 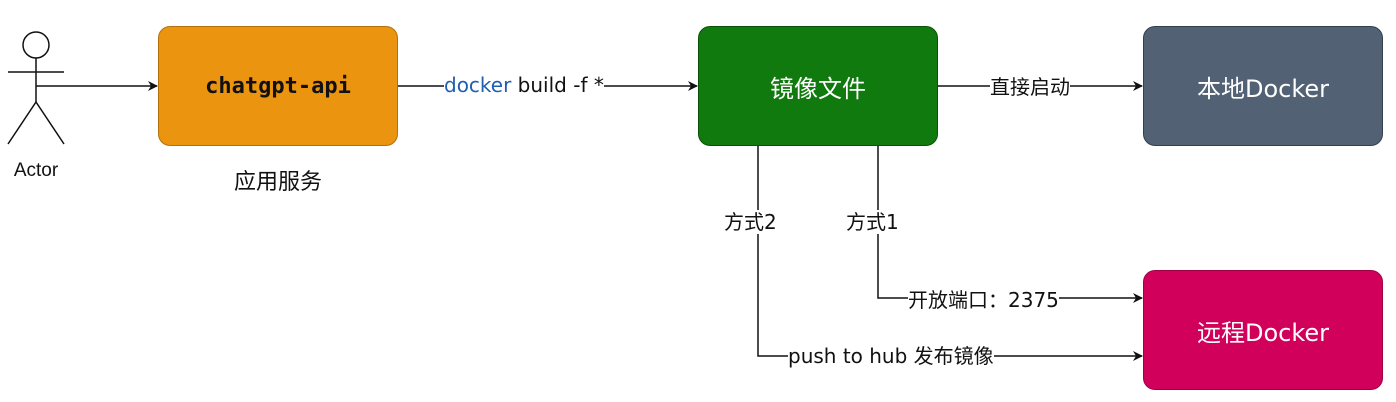 I want to click on actor-figure-icon, so click(x=36, y=88).